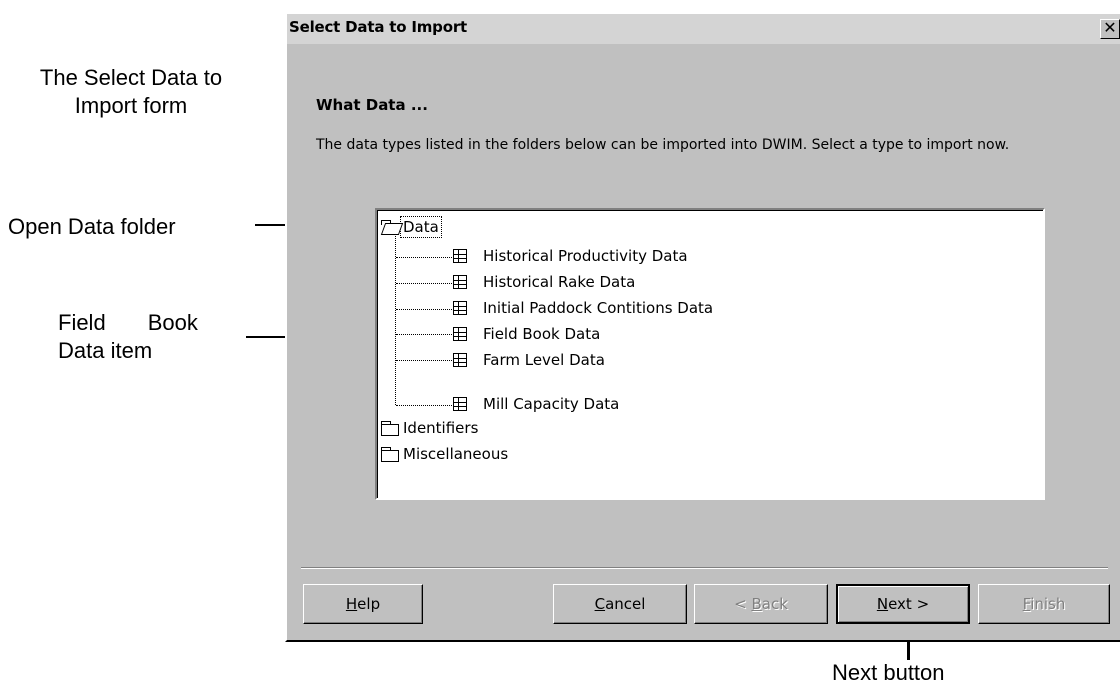 Image resolution: width=1120 pixels, height=687 pixels. Describe the element at coordinates (441, 428) in the screenshot. I see `tree-folder-label: Identifiers` at that location.